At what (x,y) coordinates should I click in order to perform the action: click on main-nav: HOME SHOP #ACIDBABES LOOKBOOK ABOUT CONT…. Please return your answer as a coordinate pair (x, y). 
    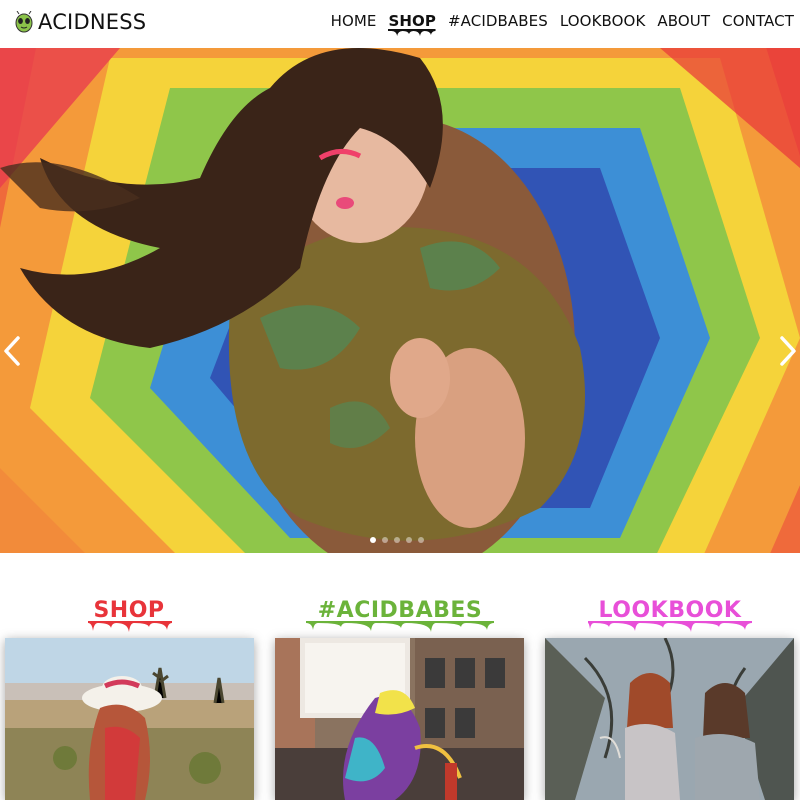
    Looking at the image, I should click on (556, 24).